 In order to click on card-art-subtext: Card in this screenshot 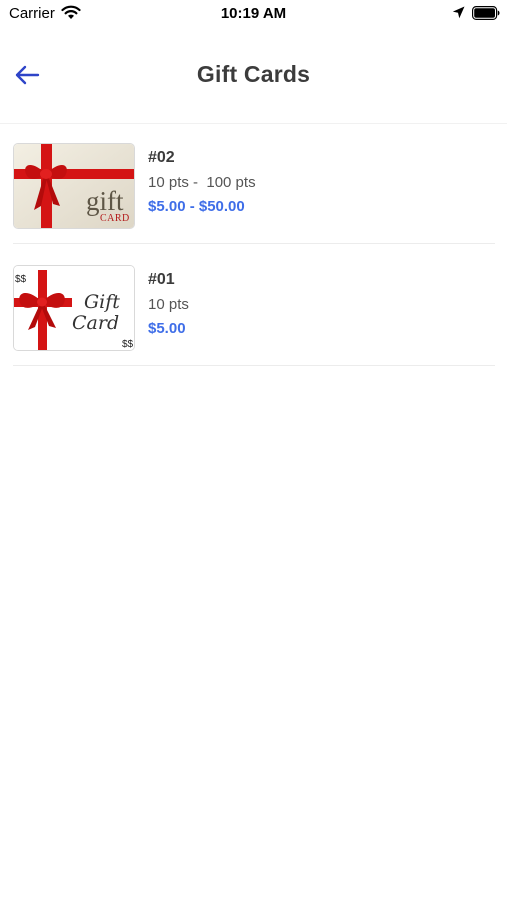, I will do `click(95, 323)`.